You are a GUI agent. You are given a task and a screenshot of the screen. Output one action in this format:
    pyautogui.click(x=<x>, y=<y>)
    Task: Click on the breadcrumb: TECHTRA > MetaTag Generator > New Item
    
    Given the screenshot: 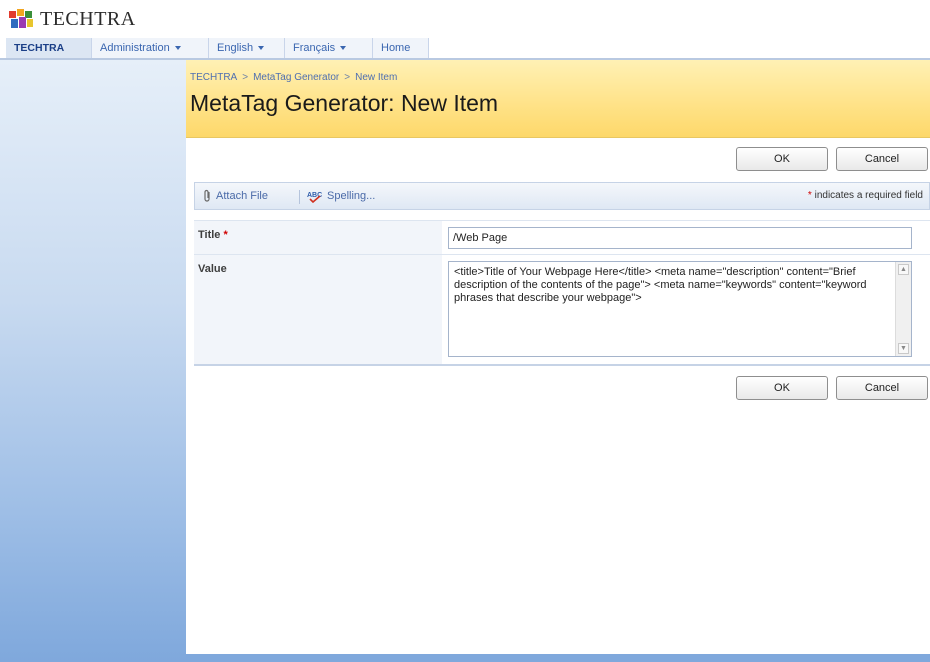 What is the action you would take?
    pyautogui.click(x=293, y=77)
    